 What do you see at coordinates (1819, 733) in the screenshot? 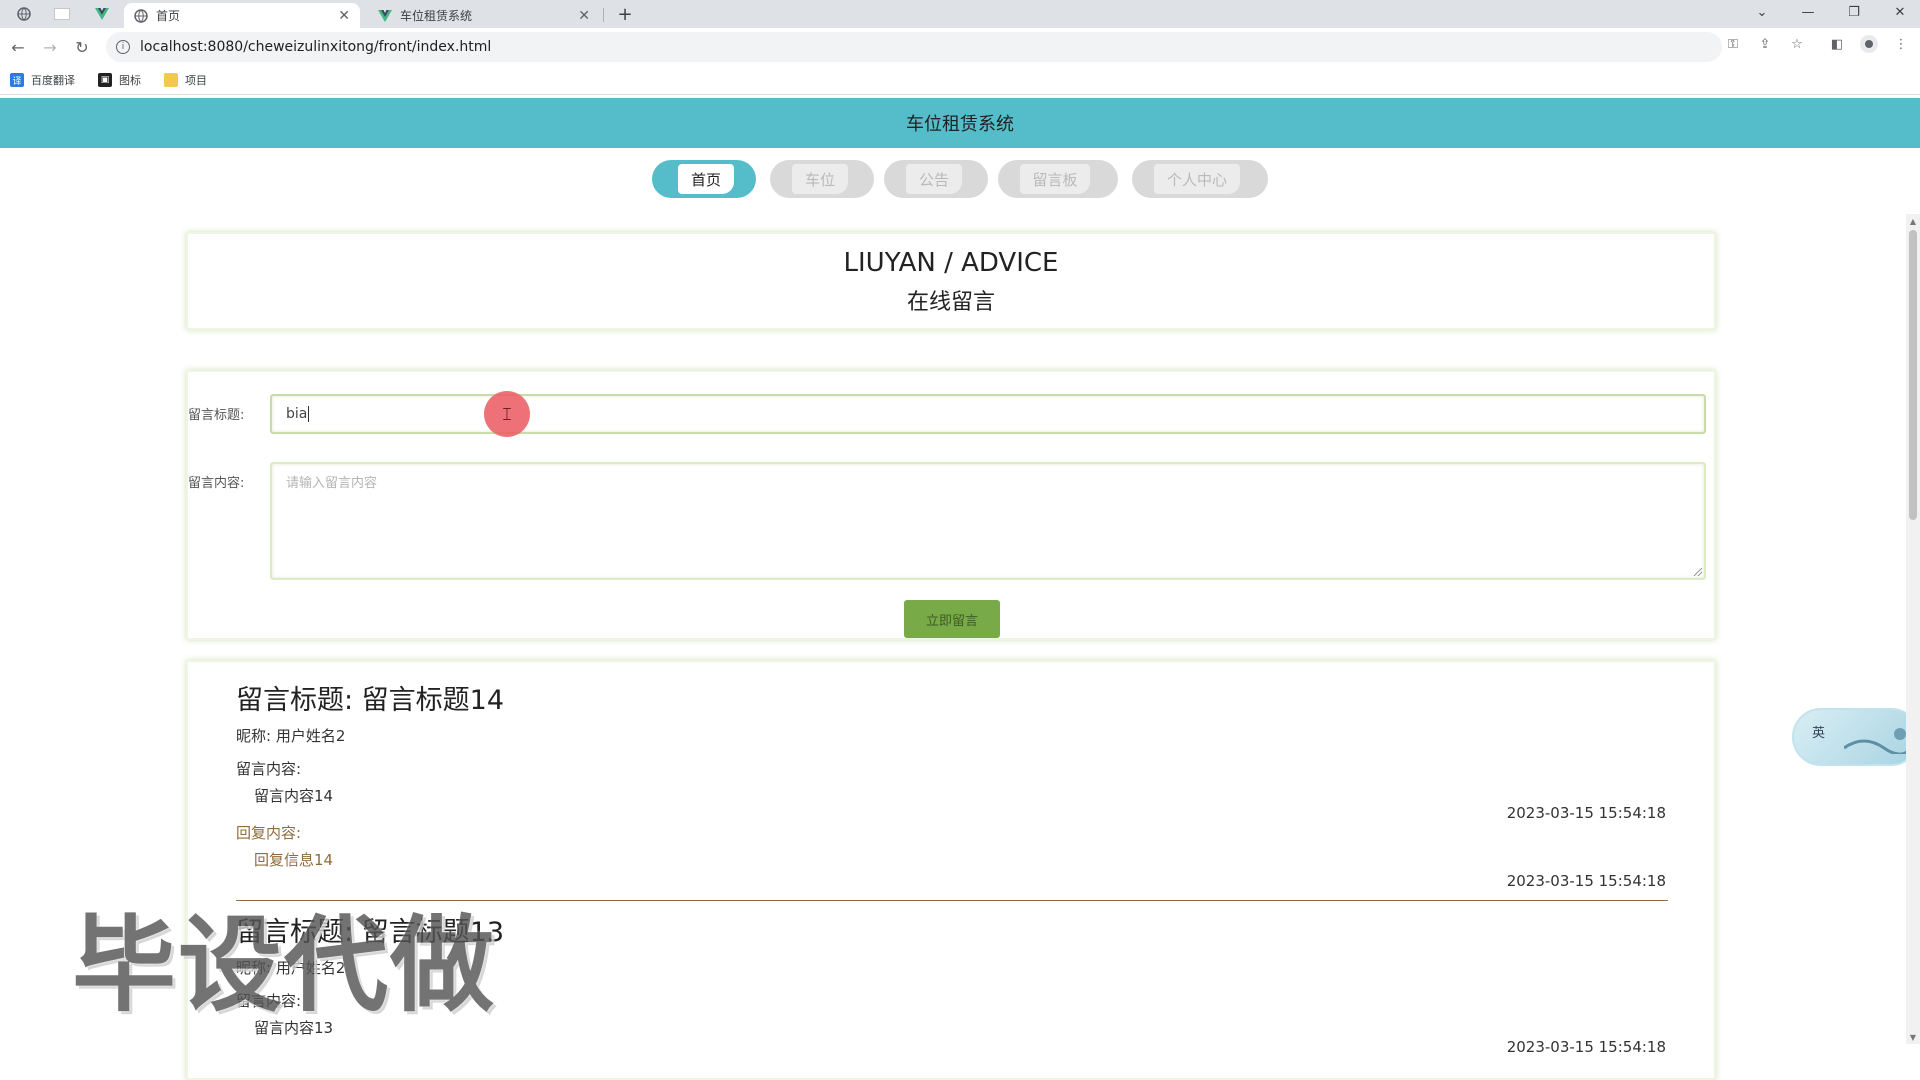
I see `ime-label: 英` at bounding box center [1819, 733].